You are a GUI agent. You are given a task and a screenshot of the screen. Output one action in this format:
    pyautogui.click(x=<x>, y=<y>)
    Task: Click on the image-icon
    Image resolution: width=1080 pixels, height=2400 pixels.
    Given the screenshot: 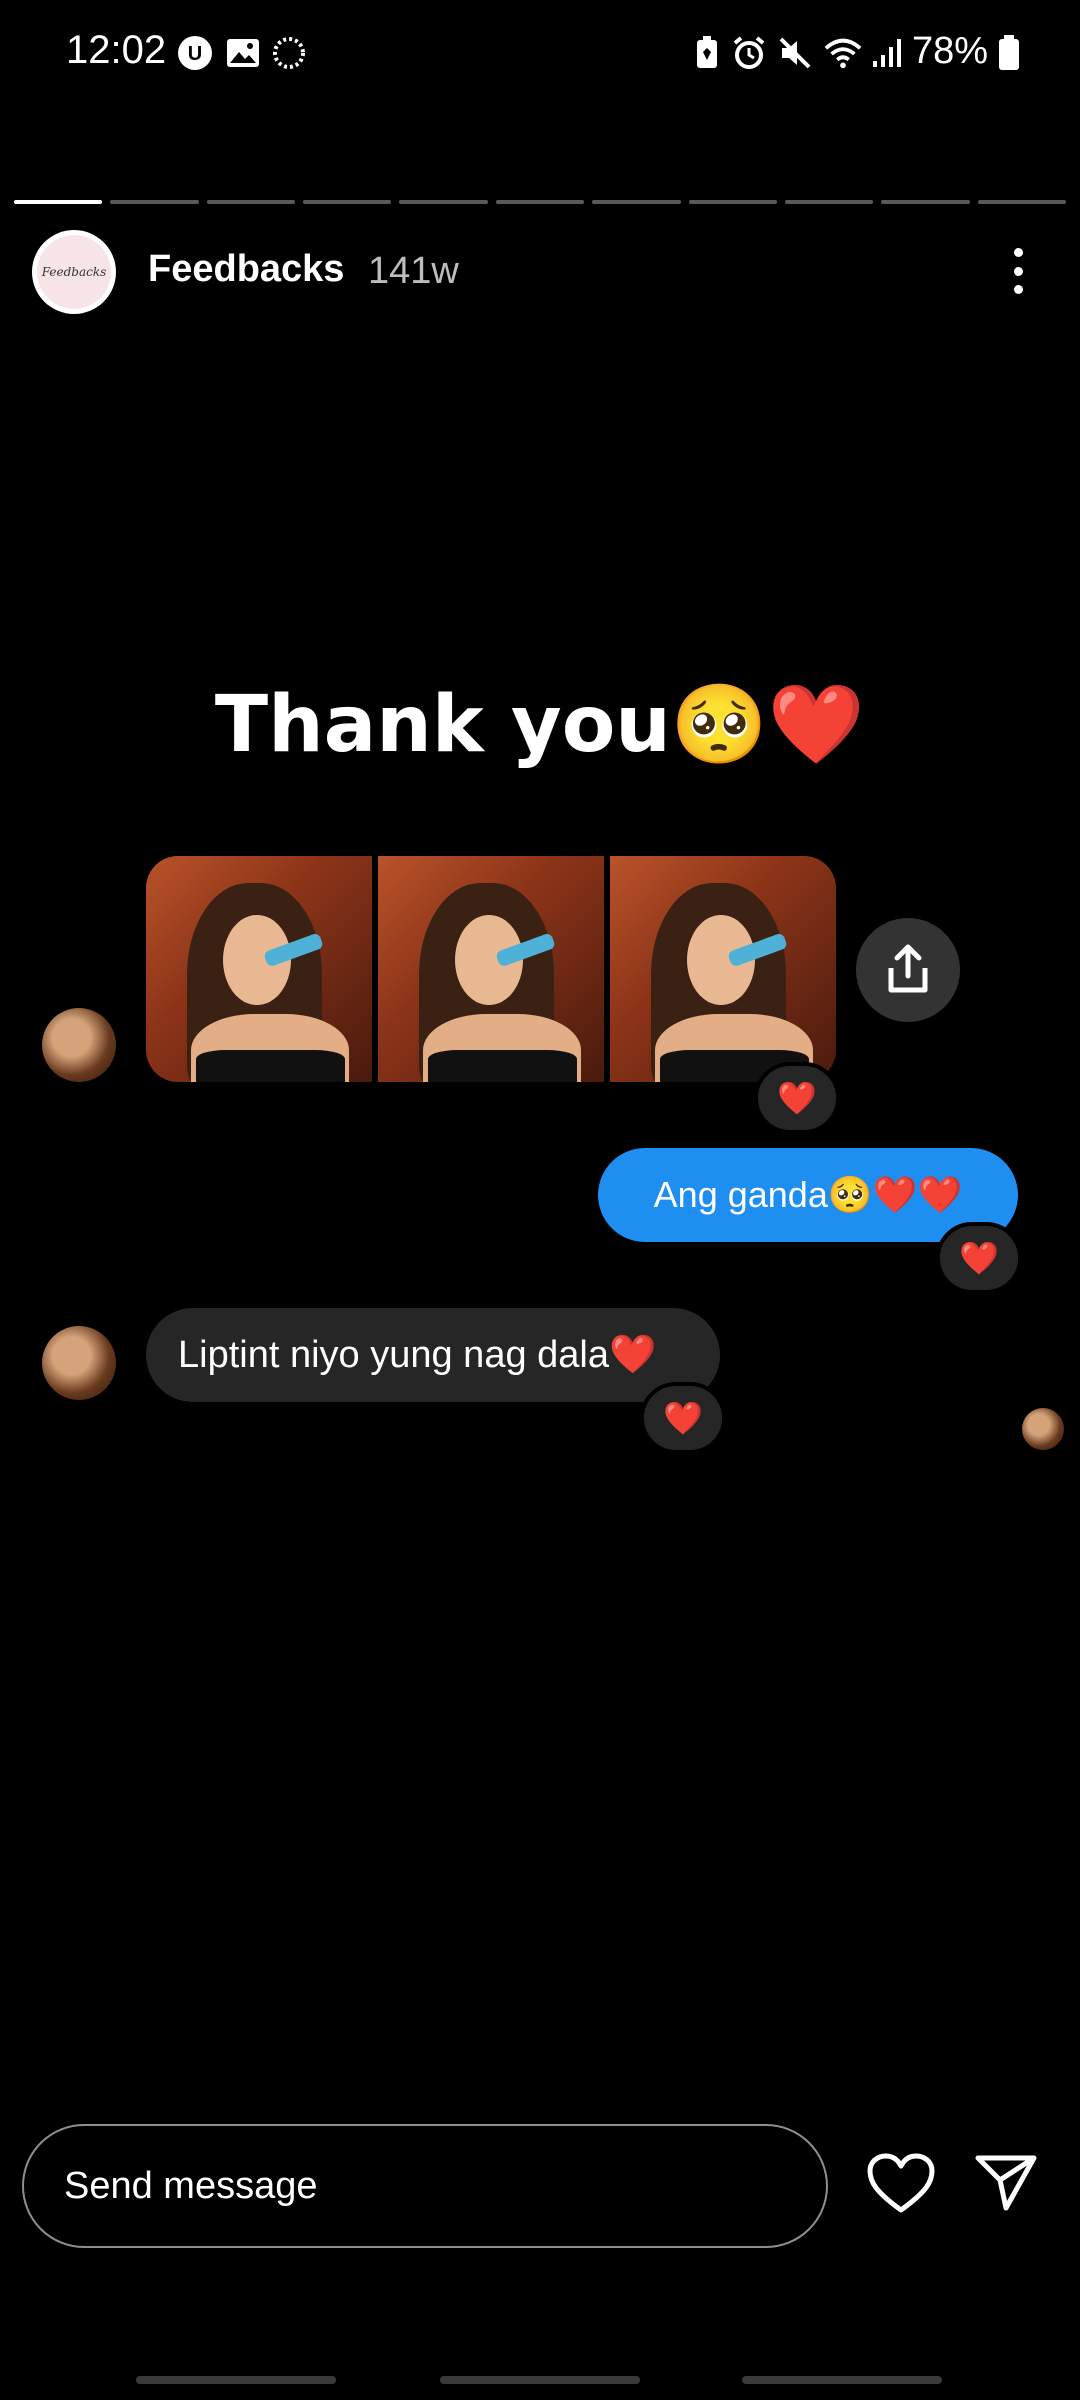 What is the action you would take?
    pyautogui.click(x=243, y=53)
    